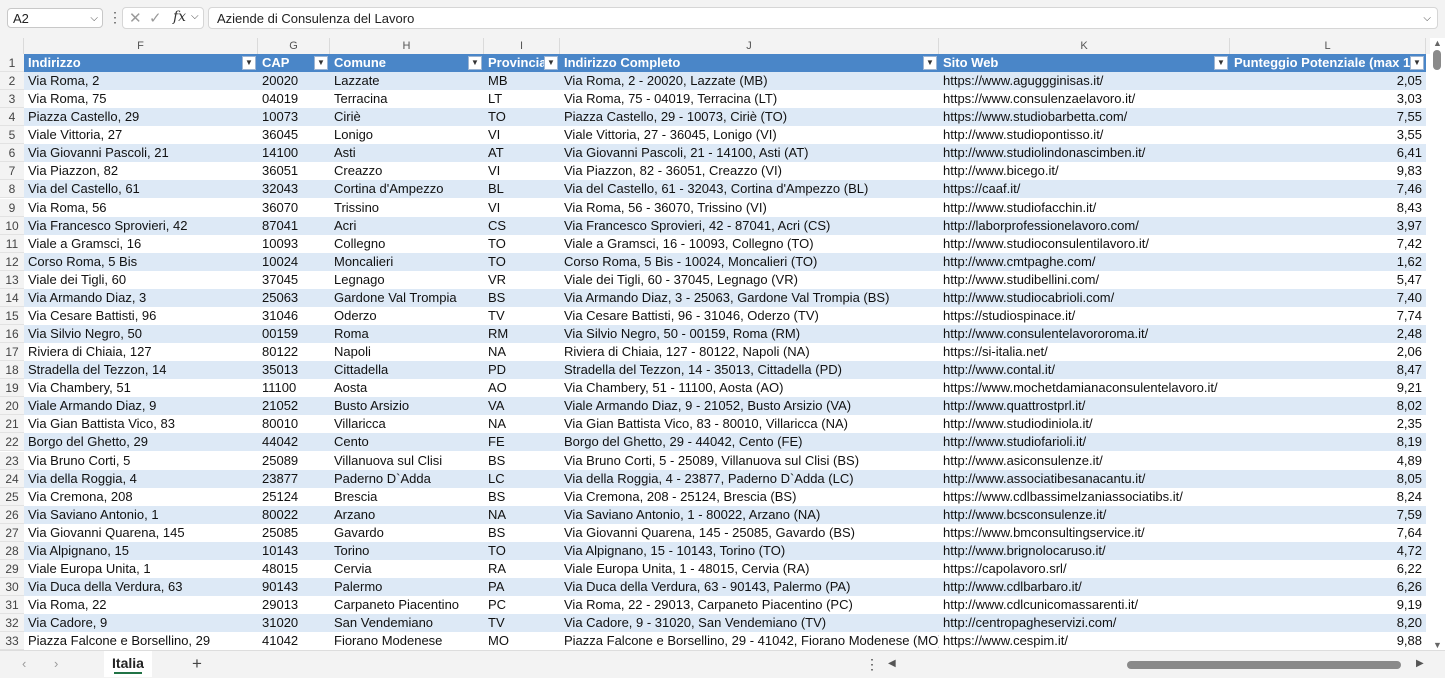 The width and height of the screenshot is (1445, 678). I want to click on table-cell: 7,40, so click(1328, 298).